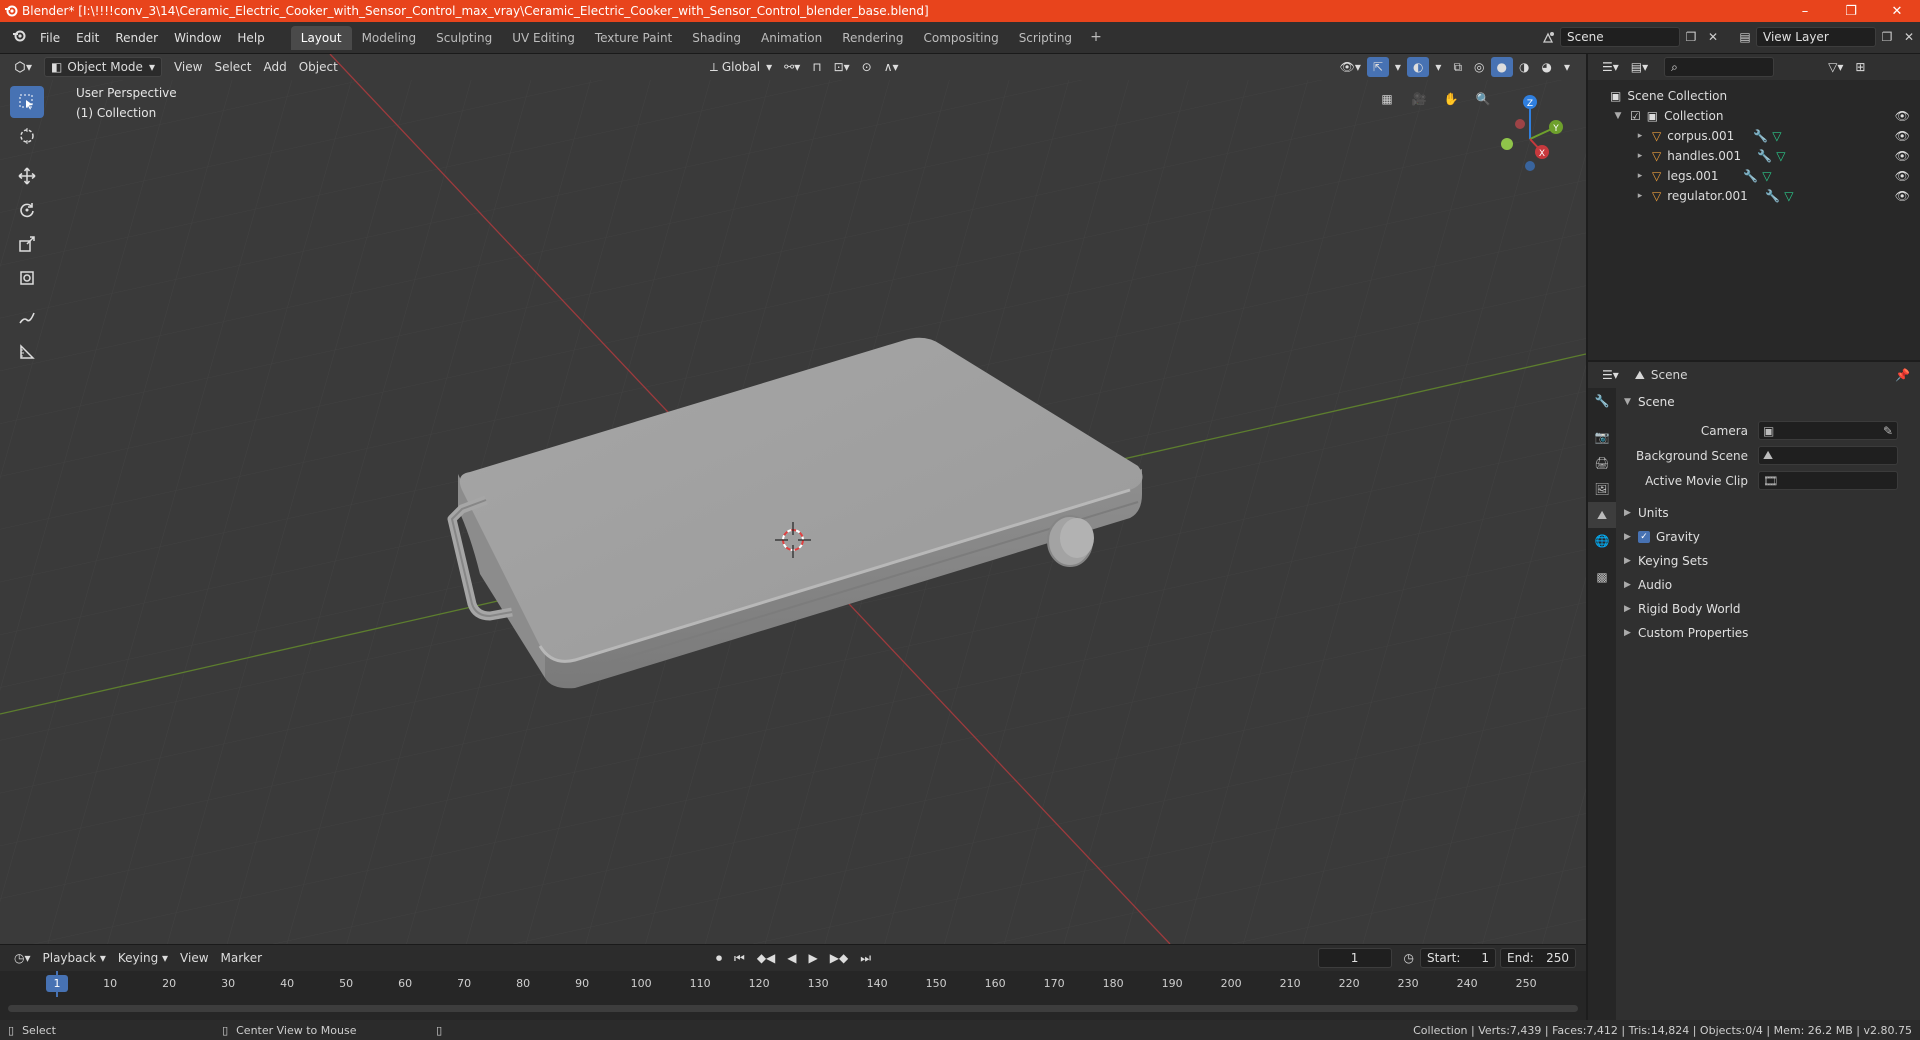  What do you see at coordinates (741, 67) in the screenshot?
I see `transform-orientation-dropdown: ⟂ Global ▾` at bounding box center [741, 67].